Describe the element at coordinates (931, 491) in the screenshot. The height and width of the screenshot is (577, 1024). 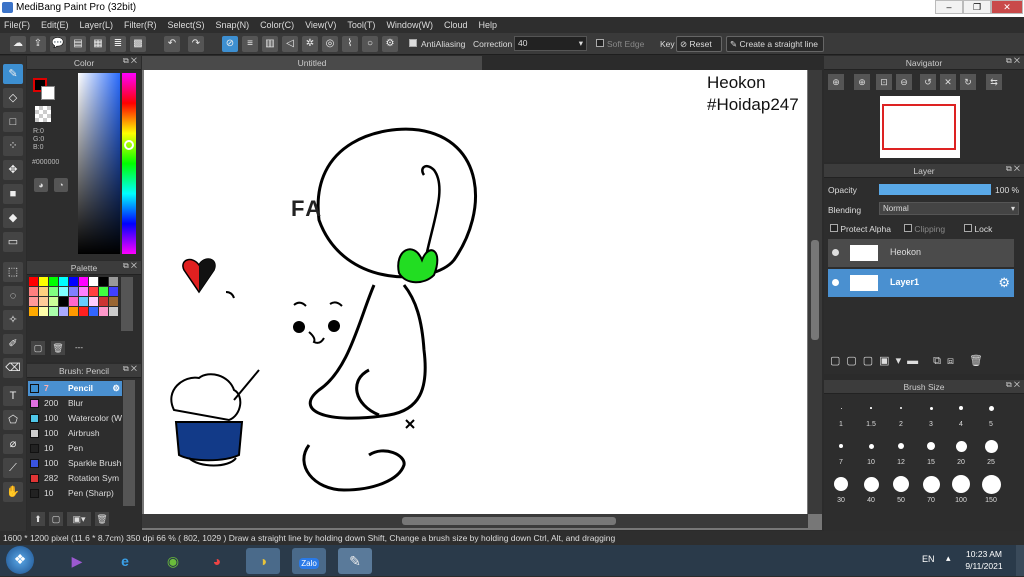
I see `brush-size-cell: 70` at that location.